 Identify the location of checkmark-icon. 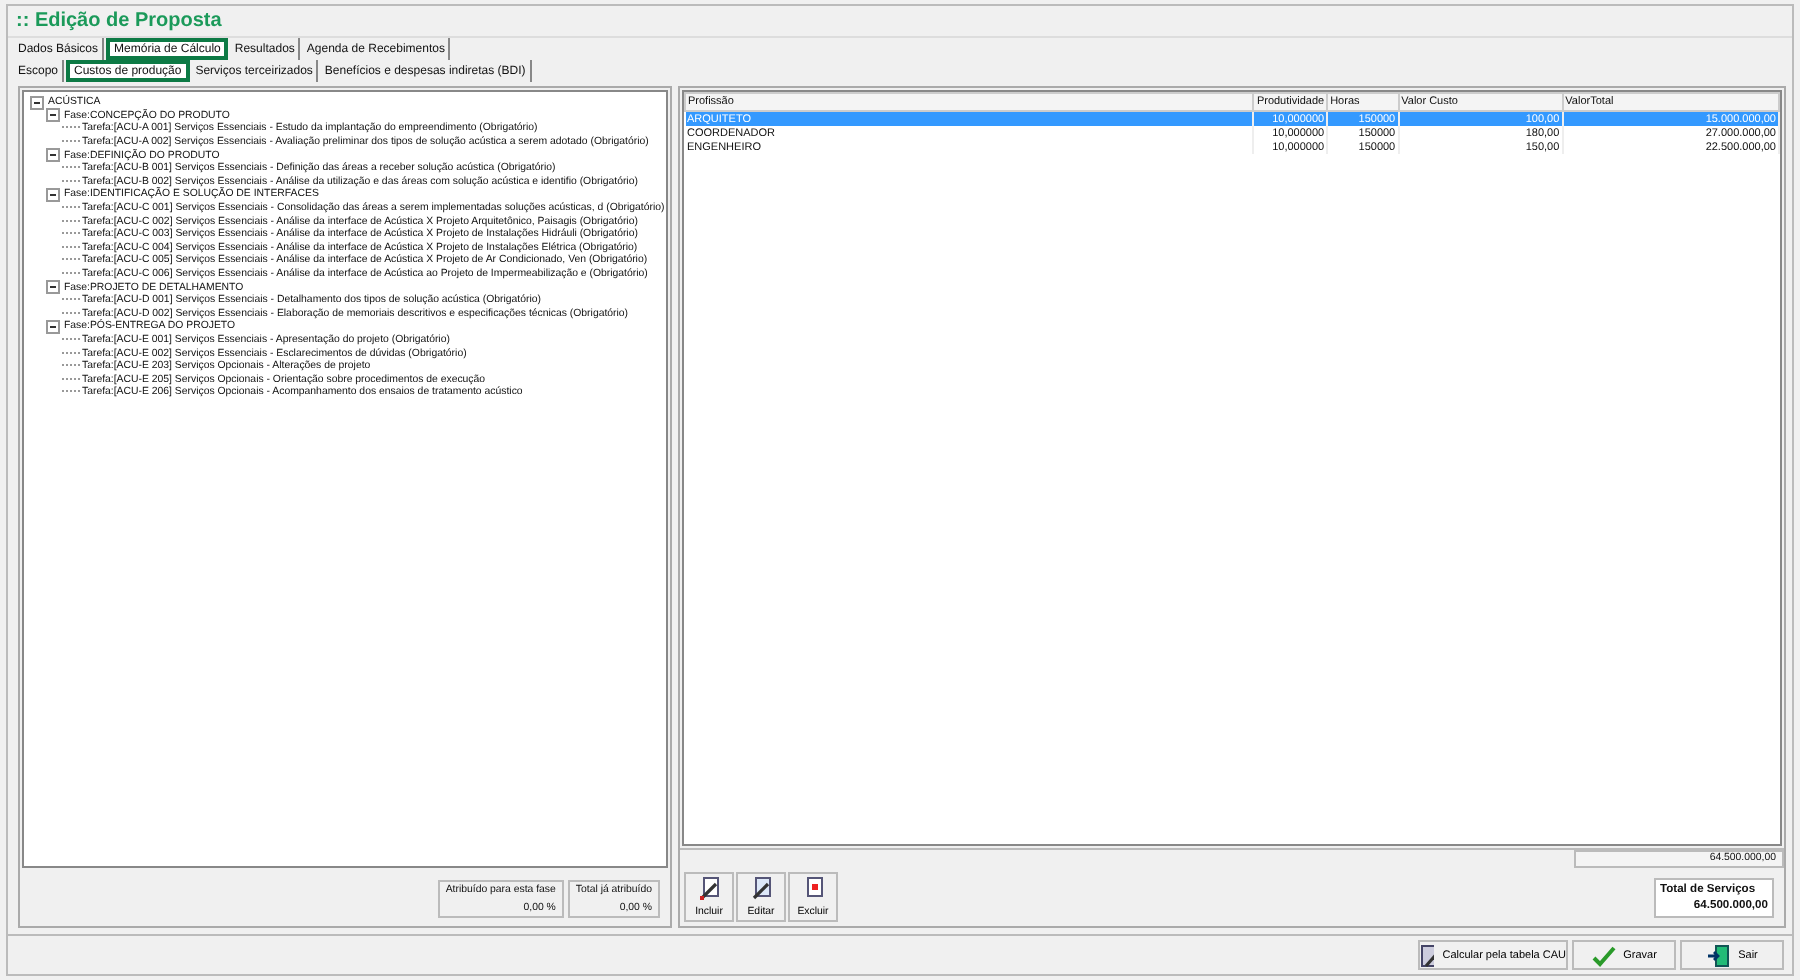
(1603, 955).